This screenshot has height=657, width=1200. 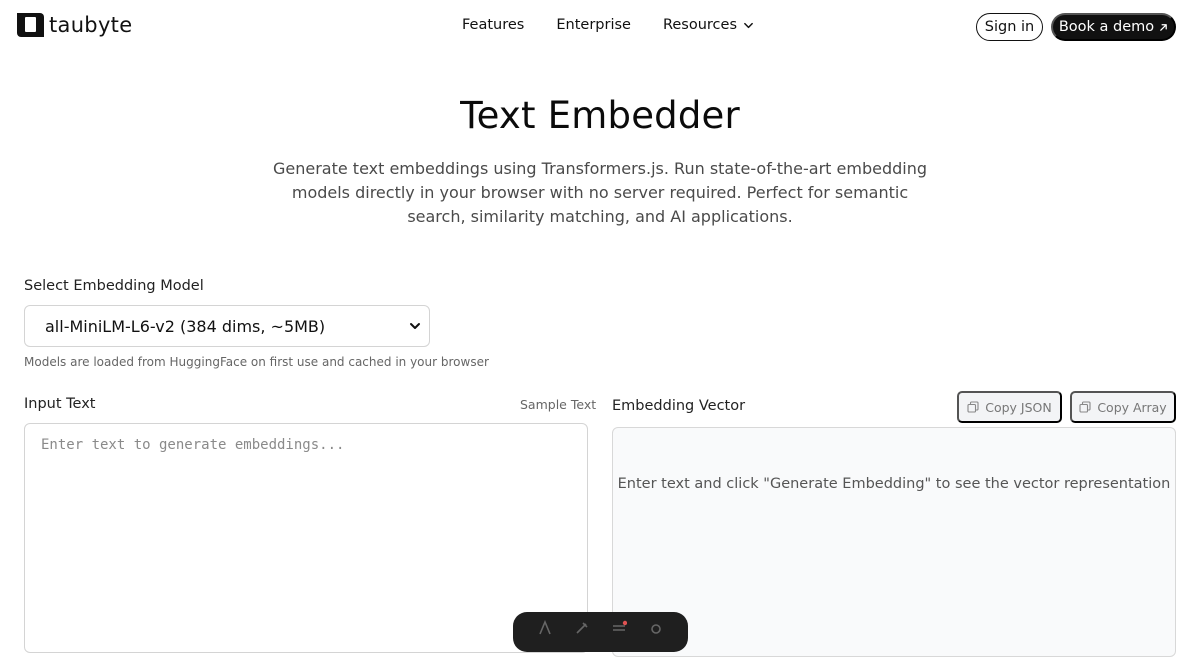 I want to click on floating-toolbar, so click(x=600, y=632).